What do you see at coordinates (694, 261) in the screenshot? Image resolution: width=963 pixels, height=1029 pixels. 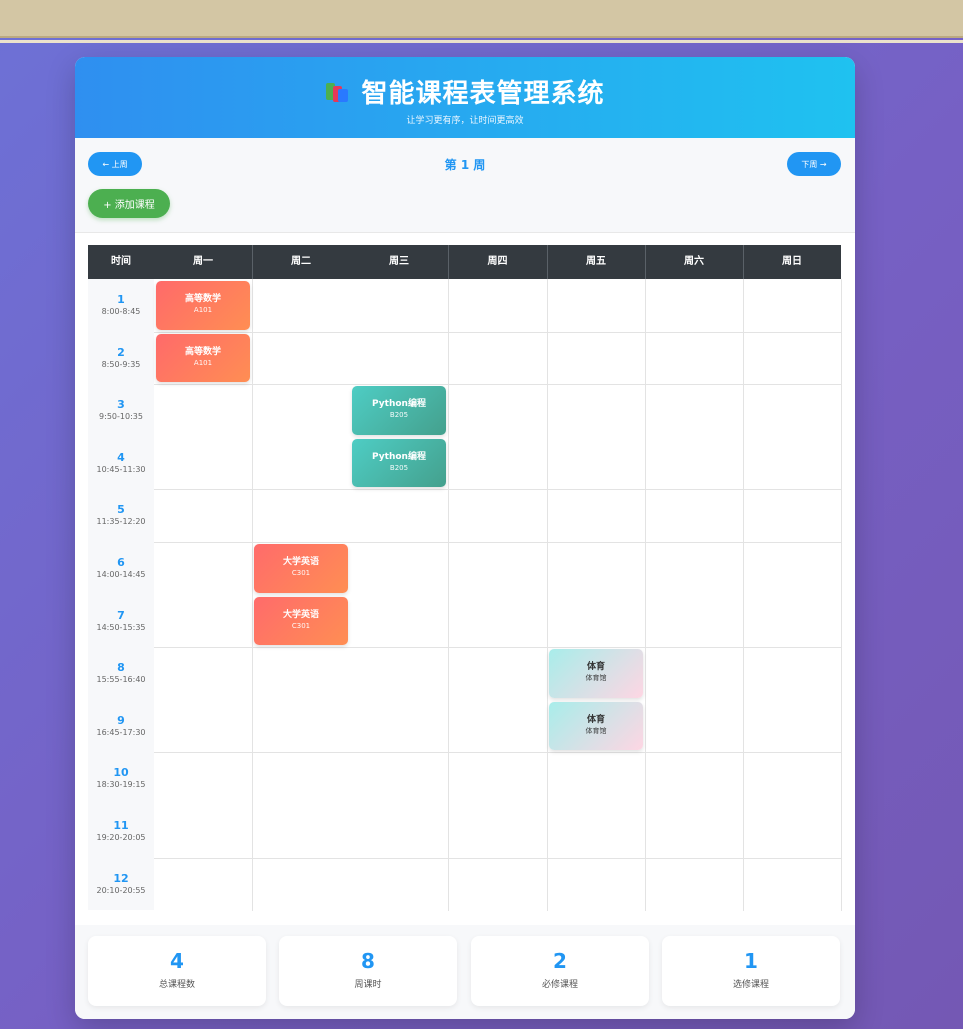 I see `header-saturday: 周六` at bounding box center [694, 261].